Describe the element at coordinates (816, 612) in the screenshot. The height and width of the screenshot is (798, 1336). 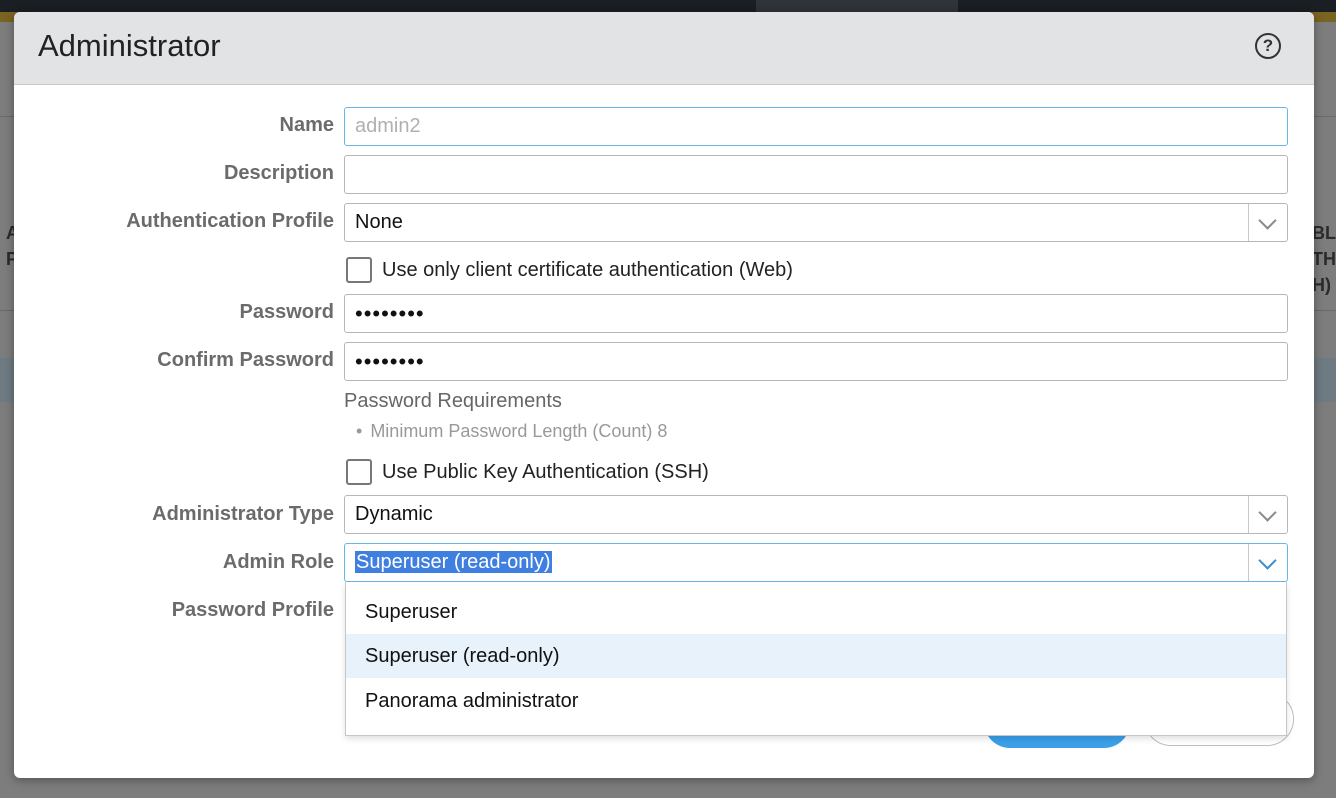
I see `admin-role-option-superuser: Superuser` at that location.